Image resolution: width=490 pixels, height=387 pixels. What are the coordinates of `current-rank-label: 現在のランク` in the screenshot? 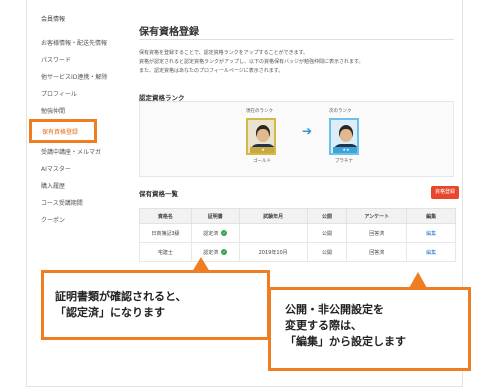 It's located at (259, 111).